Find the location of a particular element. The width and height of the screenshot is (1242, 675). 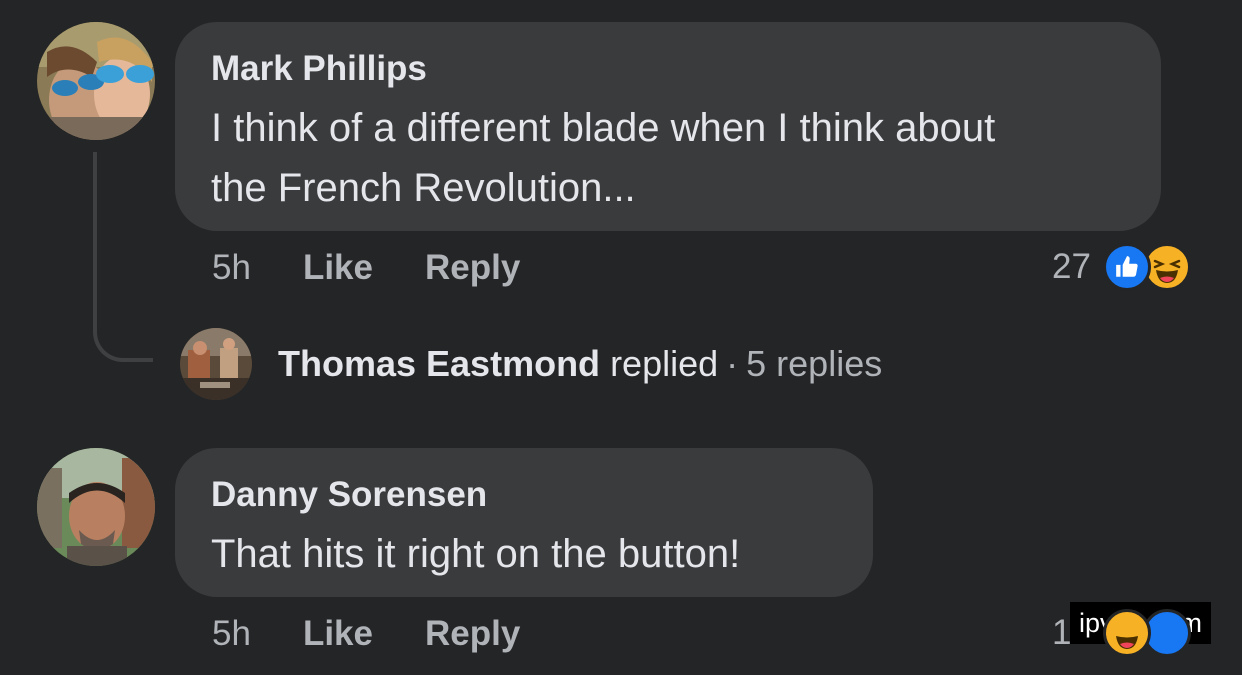

like-icon is located at coordinates (1126, 267).